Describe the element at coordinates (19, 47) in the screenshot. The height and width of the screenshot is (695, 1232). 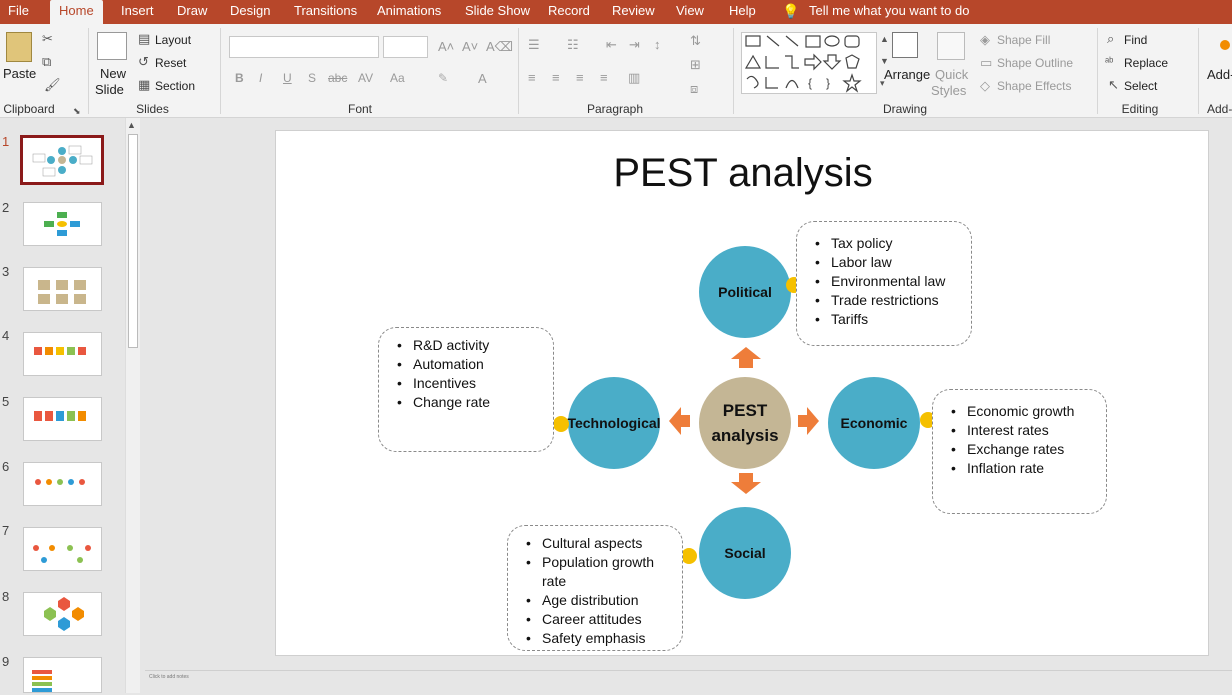
I see `paste-icon` at that location.